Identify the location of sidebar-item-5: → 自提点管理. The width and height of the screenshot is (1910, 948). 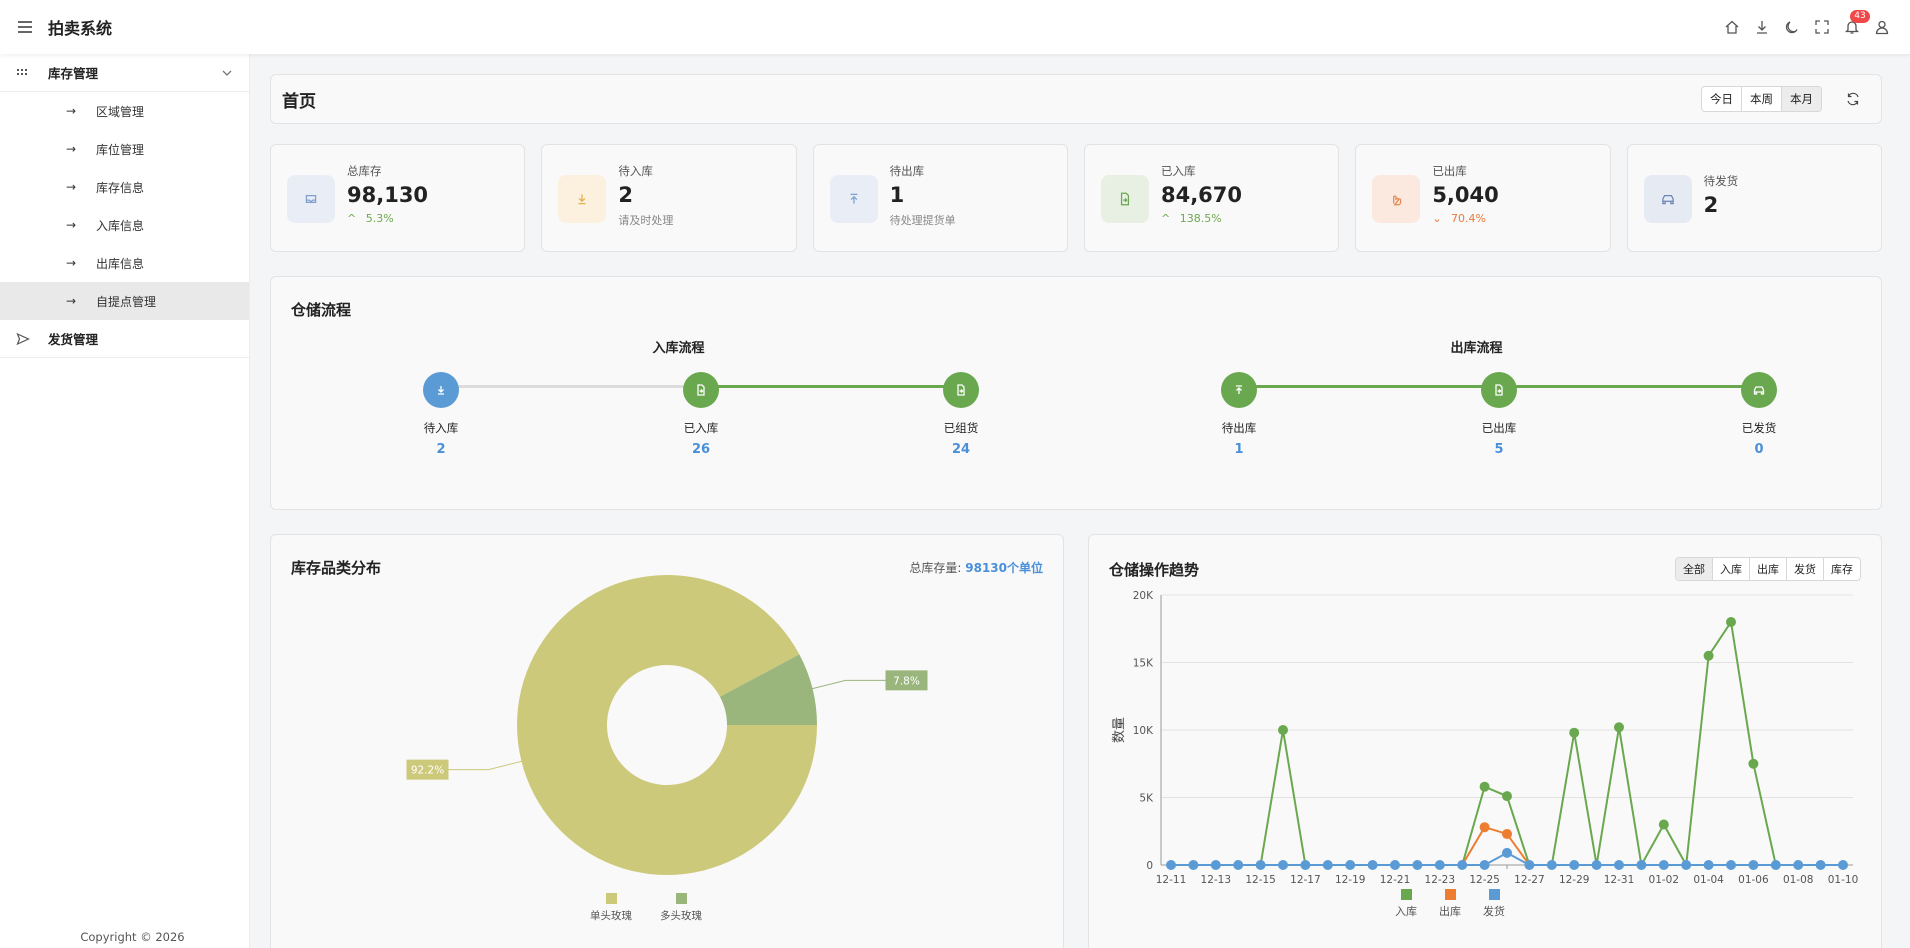
(124, 301).